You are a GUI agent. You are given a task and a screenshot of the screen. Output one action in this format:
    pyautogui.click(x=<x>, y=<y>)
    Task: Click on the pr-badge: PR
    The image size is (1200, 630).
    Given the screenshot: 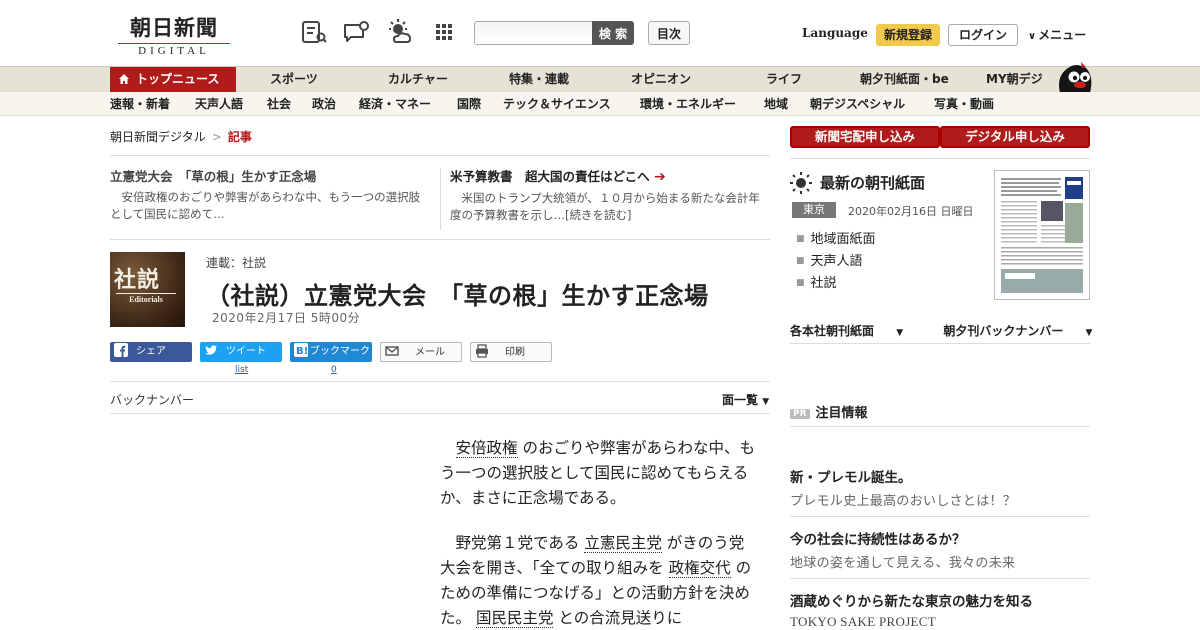 What is the action you would take?
    pyautogui.click(x=800, y=414)
    